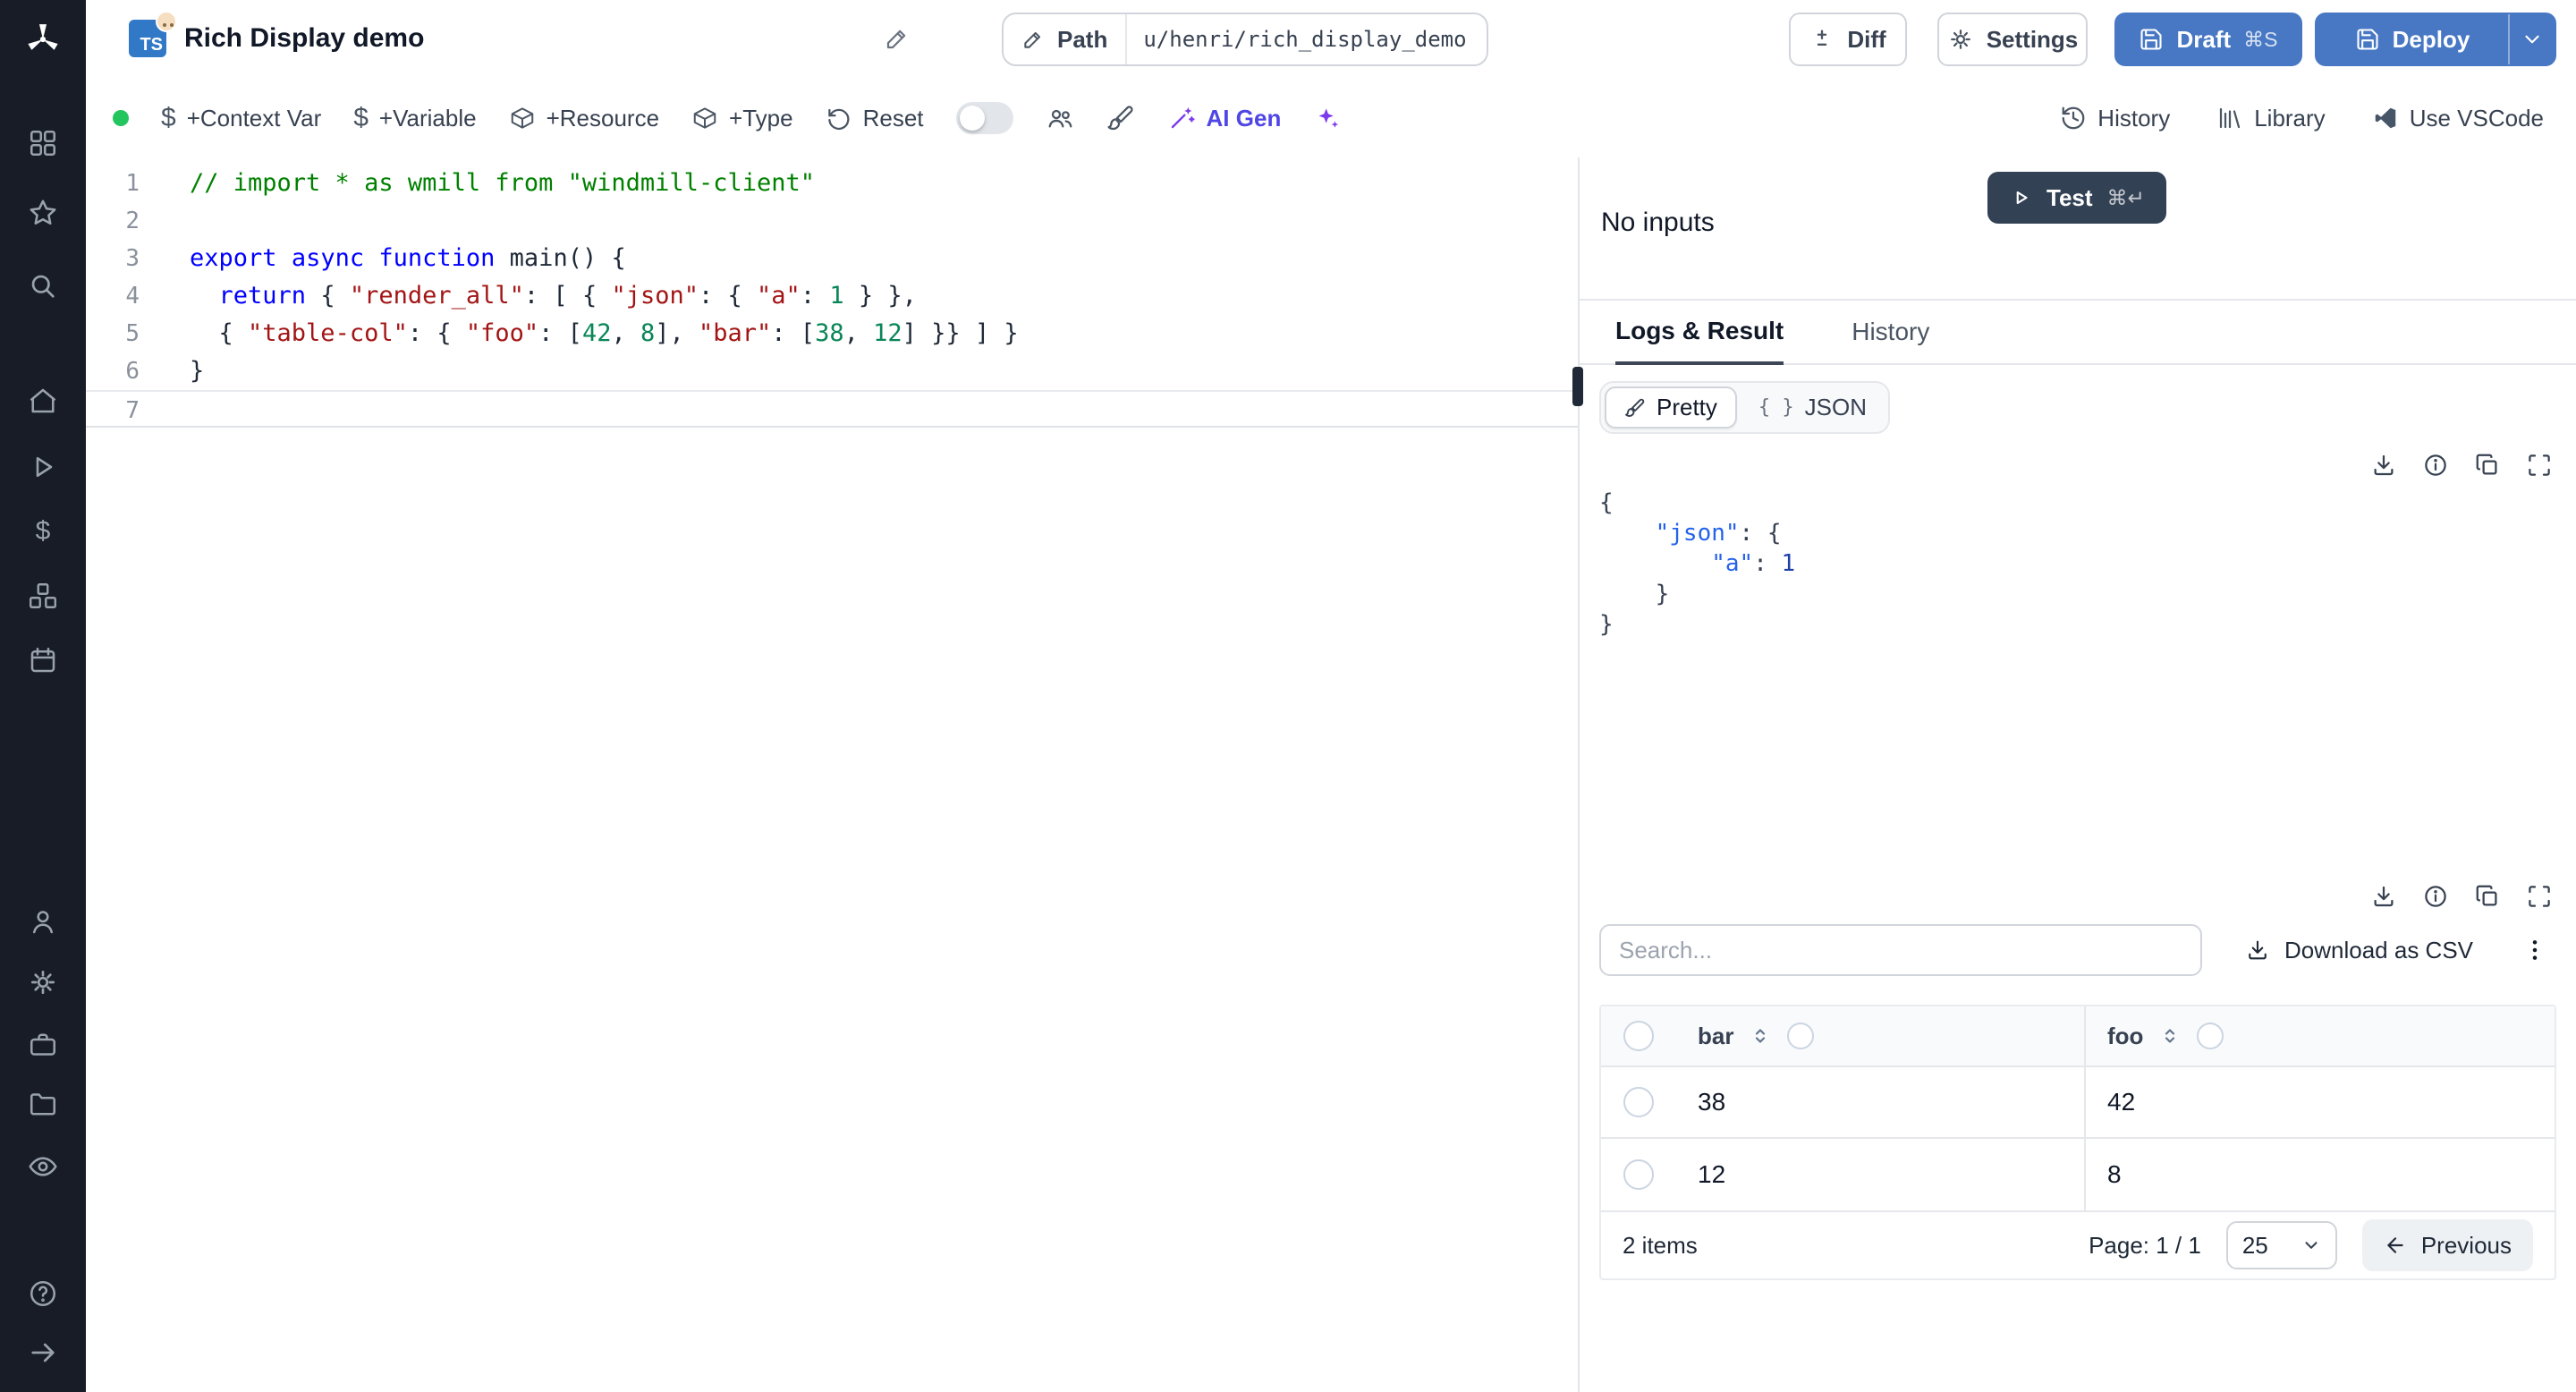  Describe the element at coordinates (1715, 1036) in the screenshot. I see `column-header-bar: bar` at that location.